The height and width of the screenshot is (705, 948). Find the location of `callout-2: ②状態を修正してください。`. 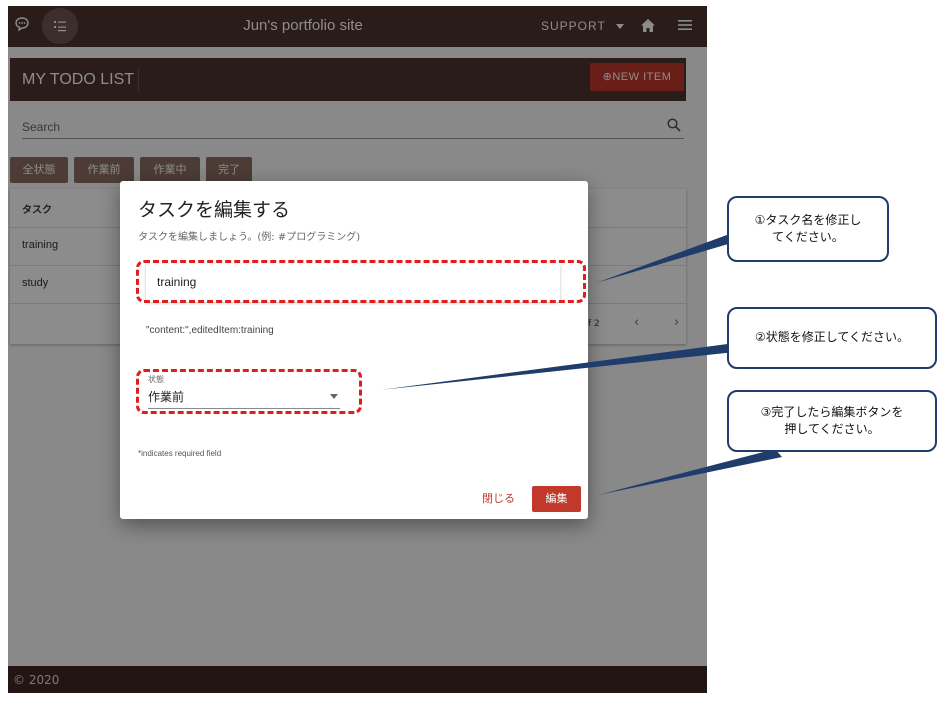

callout-2: ②状態を修正してください。 is located at coordinates (832, 338).